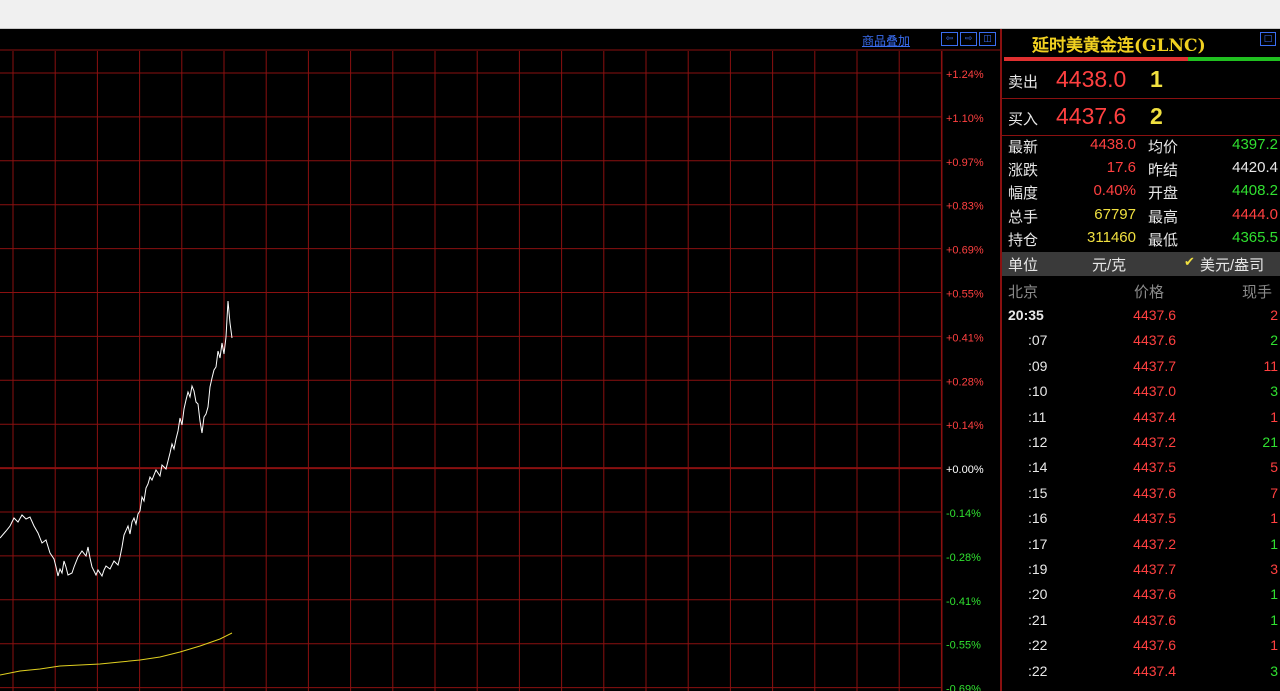 This screenshot has width=1280, height=691. I want to click on stat-value: 4408.2, so click(1255, 191).